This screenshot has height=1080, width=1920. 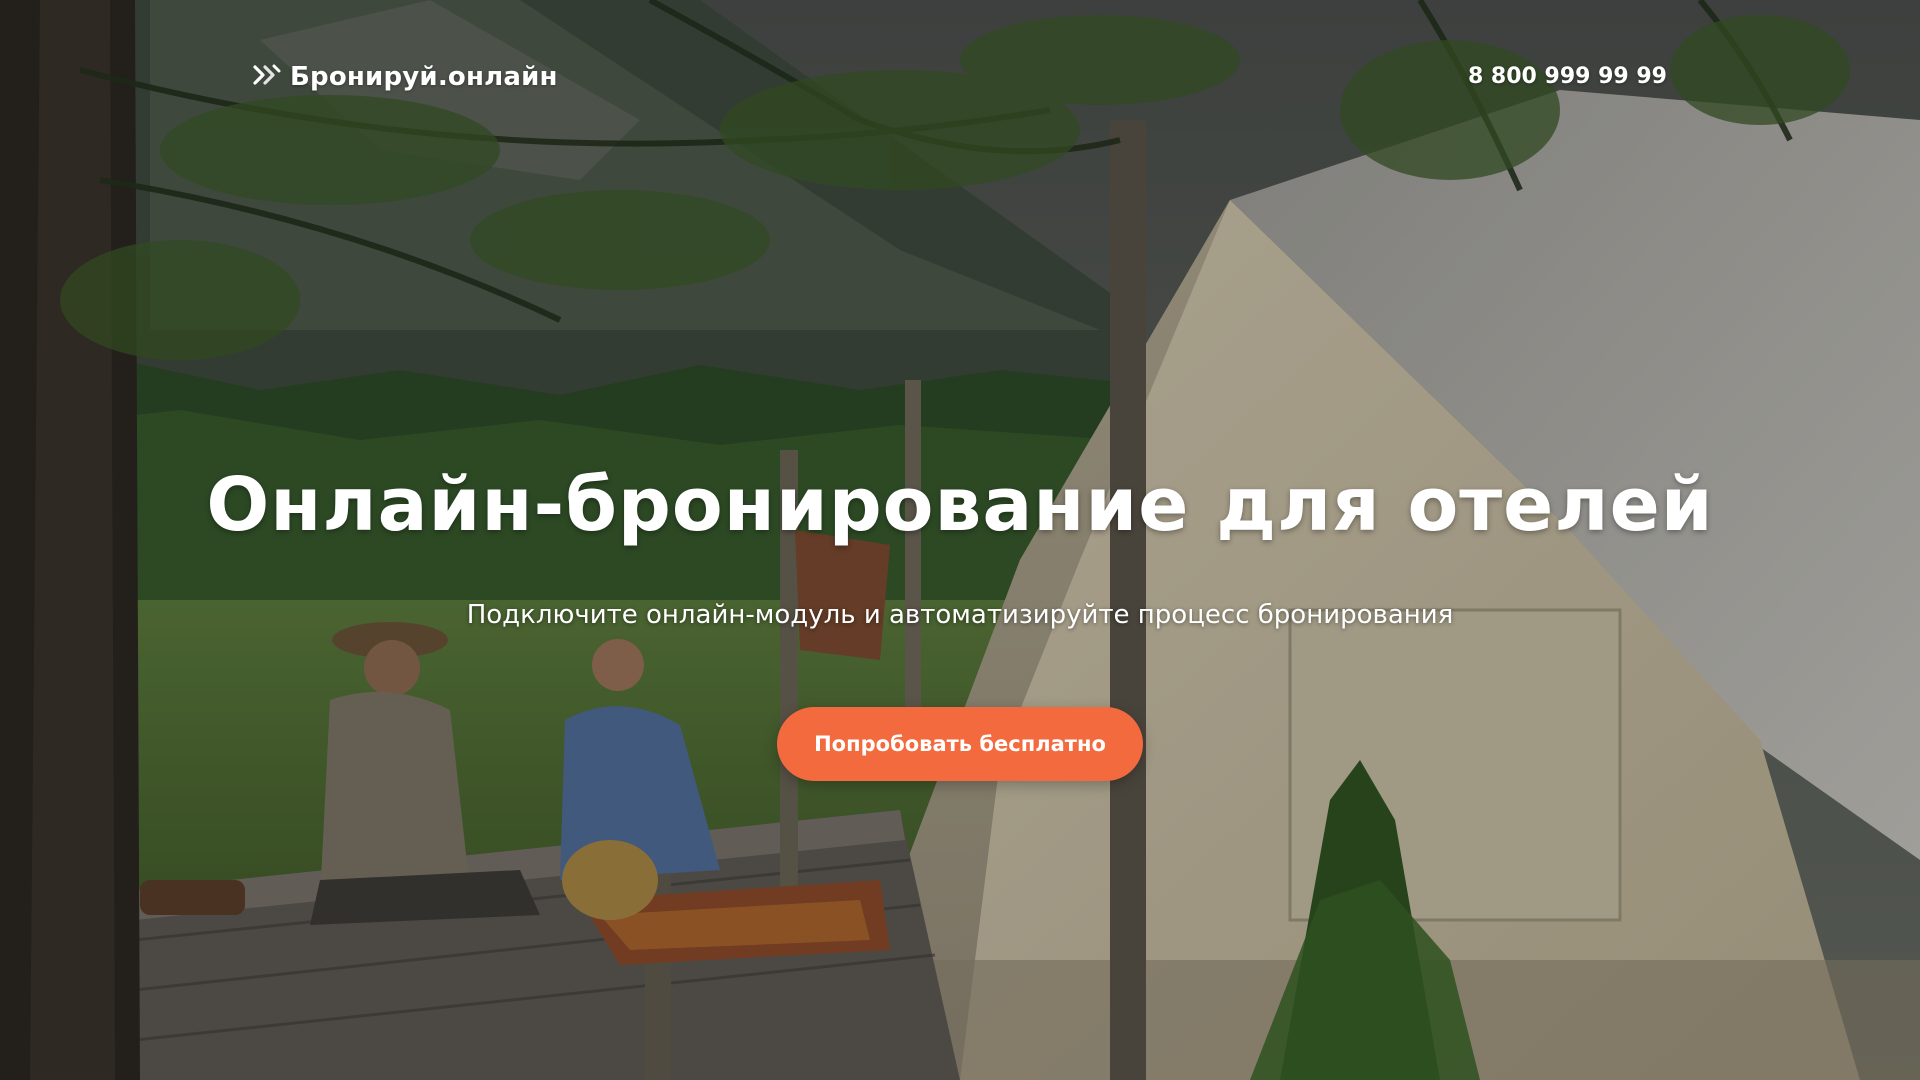 I want to click on brand-logo-icon, so click(x=267, y=74).